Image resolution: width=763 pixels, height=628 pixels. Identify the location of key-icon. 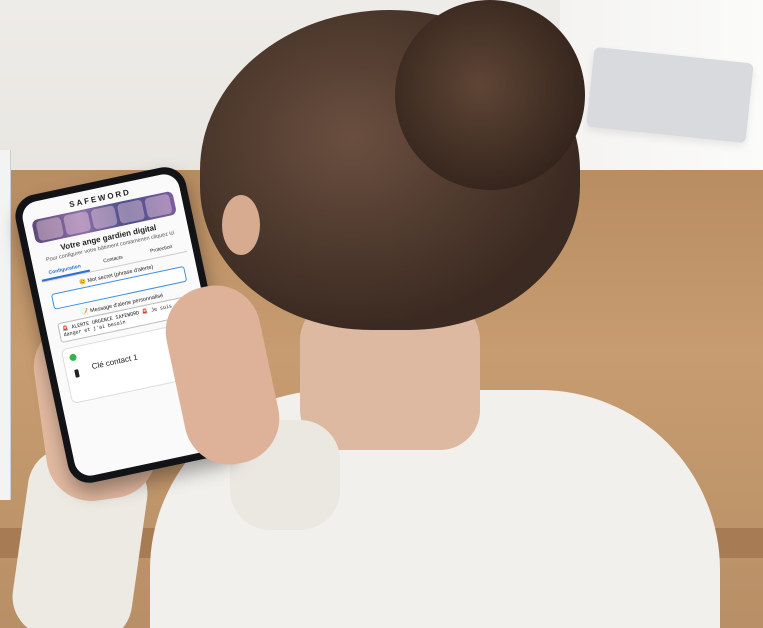
(77, 373).